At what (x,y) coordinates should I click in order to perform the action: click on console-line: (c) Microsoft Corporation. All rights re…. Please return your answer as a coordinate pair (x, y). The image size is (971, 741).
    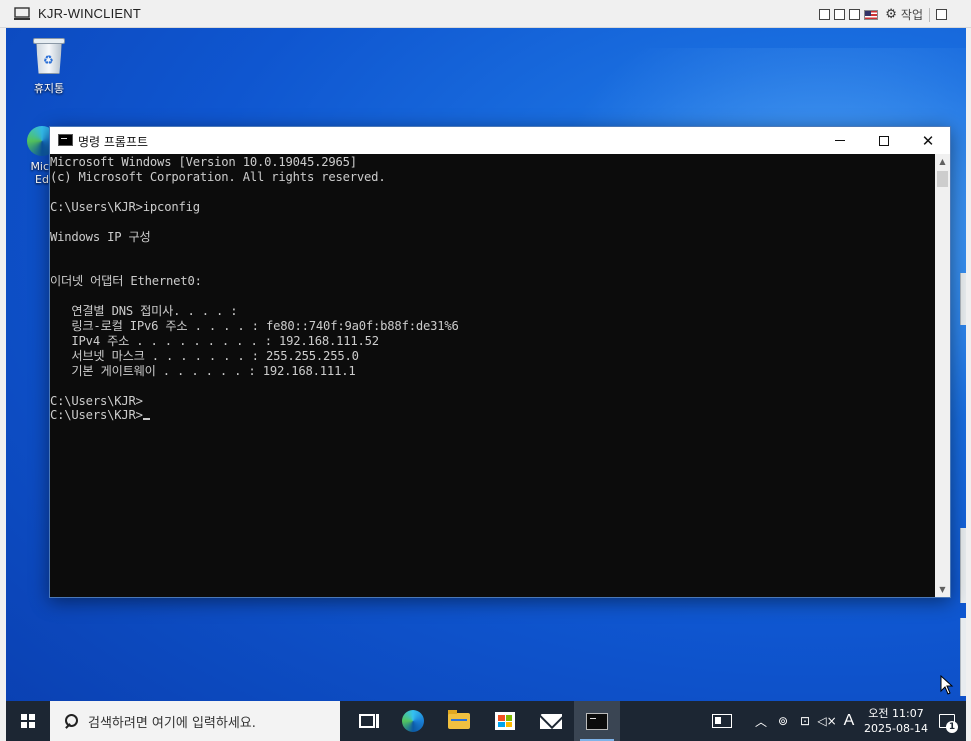
    Looking at the image, I should click on (218, 176).